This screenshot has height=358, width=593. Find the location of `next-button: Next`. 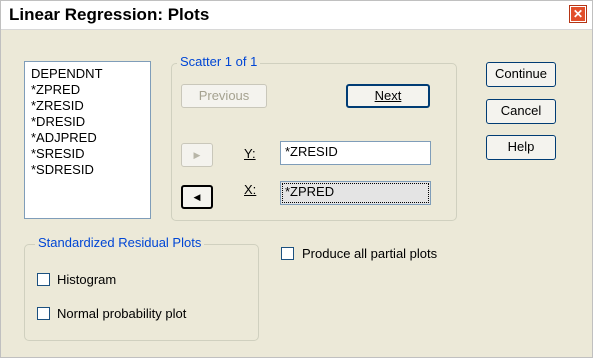

next-button: Next is located at coordinates (388, 96).